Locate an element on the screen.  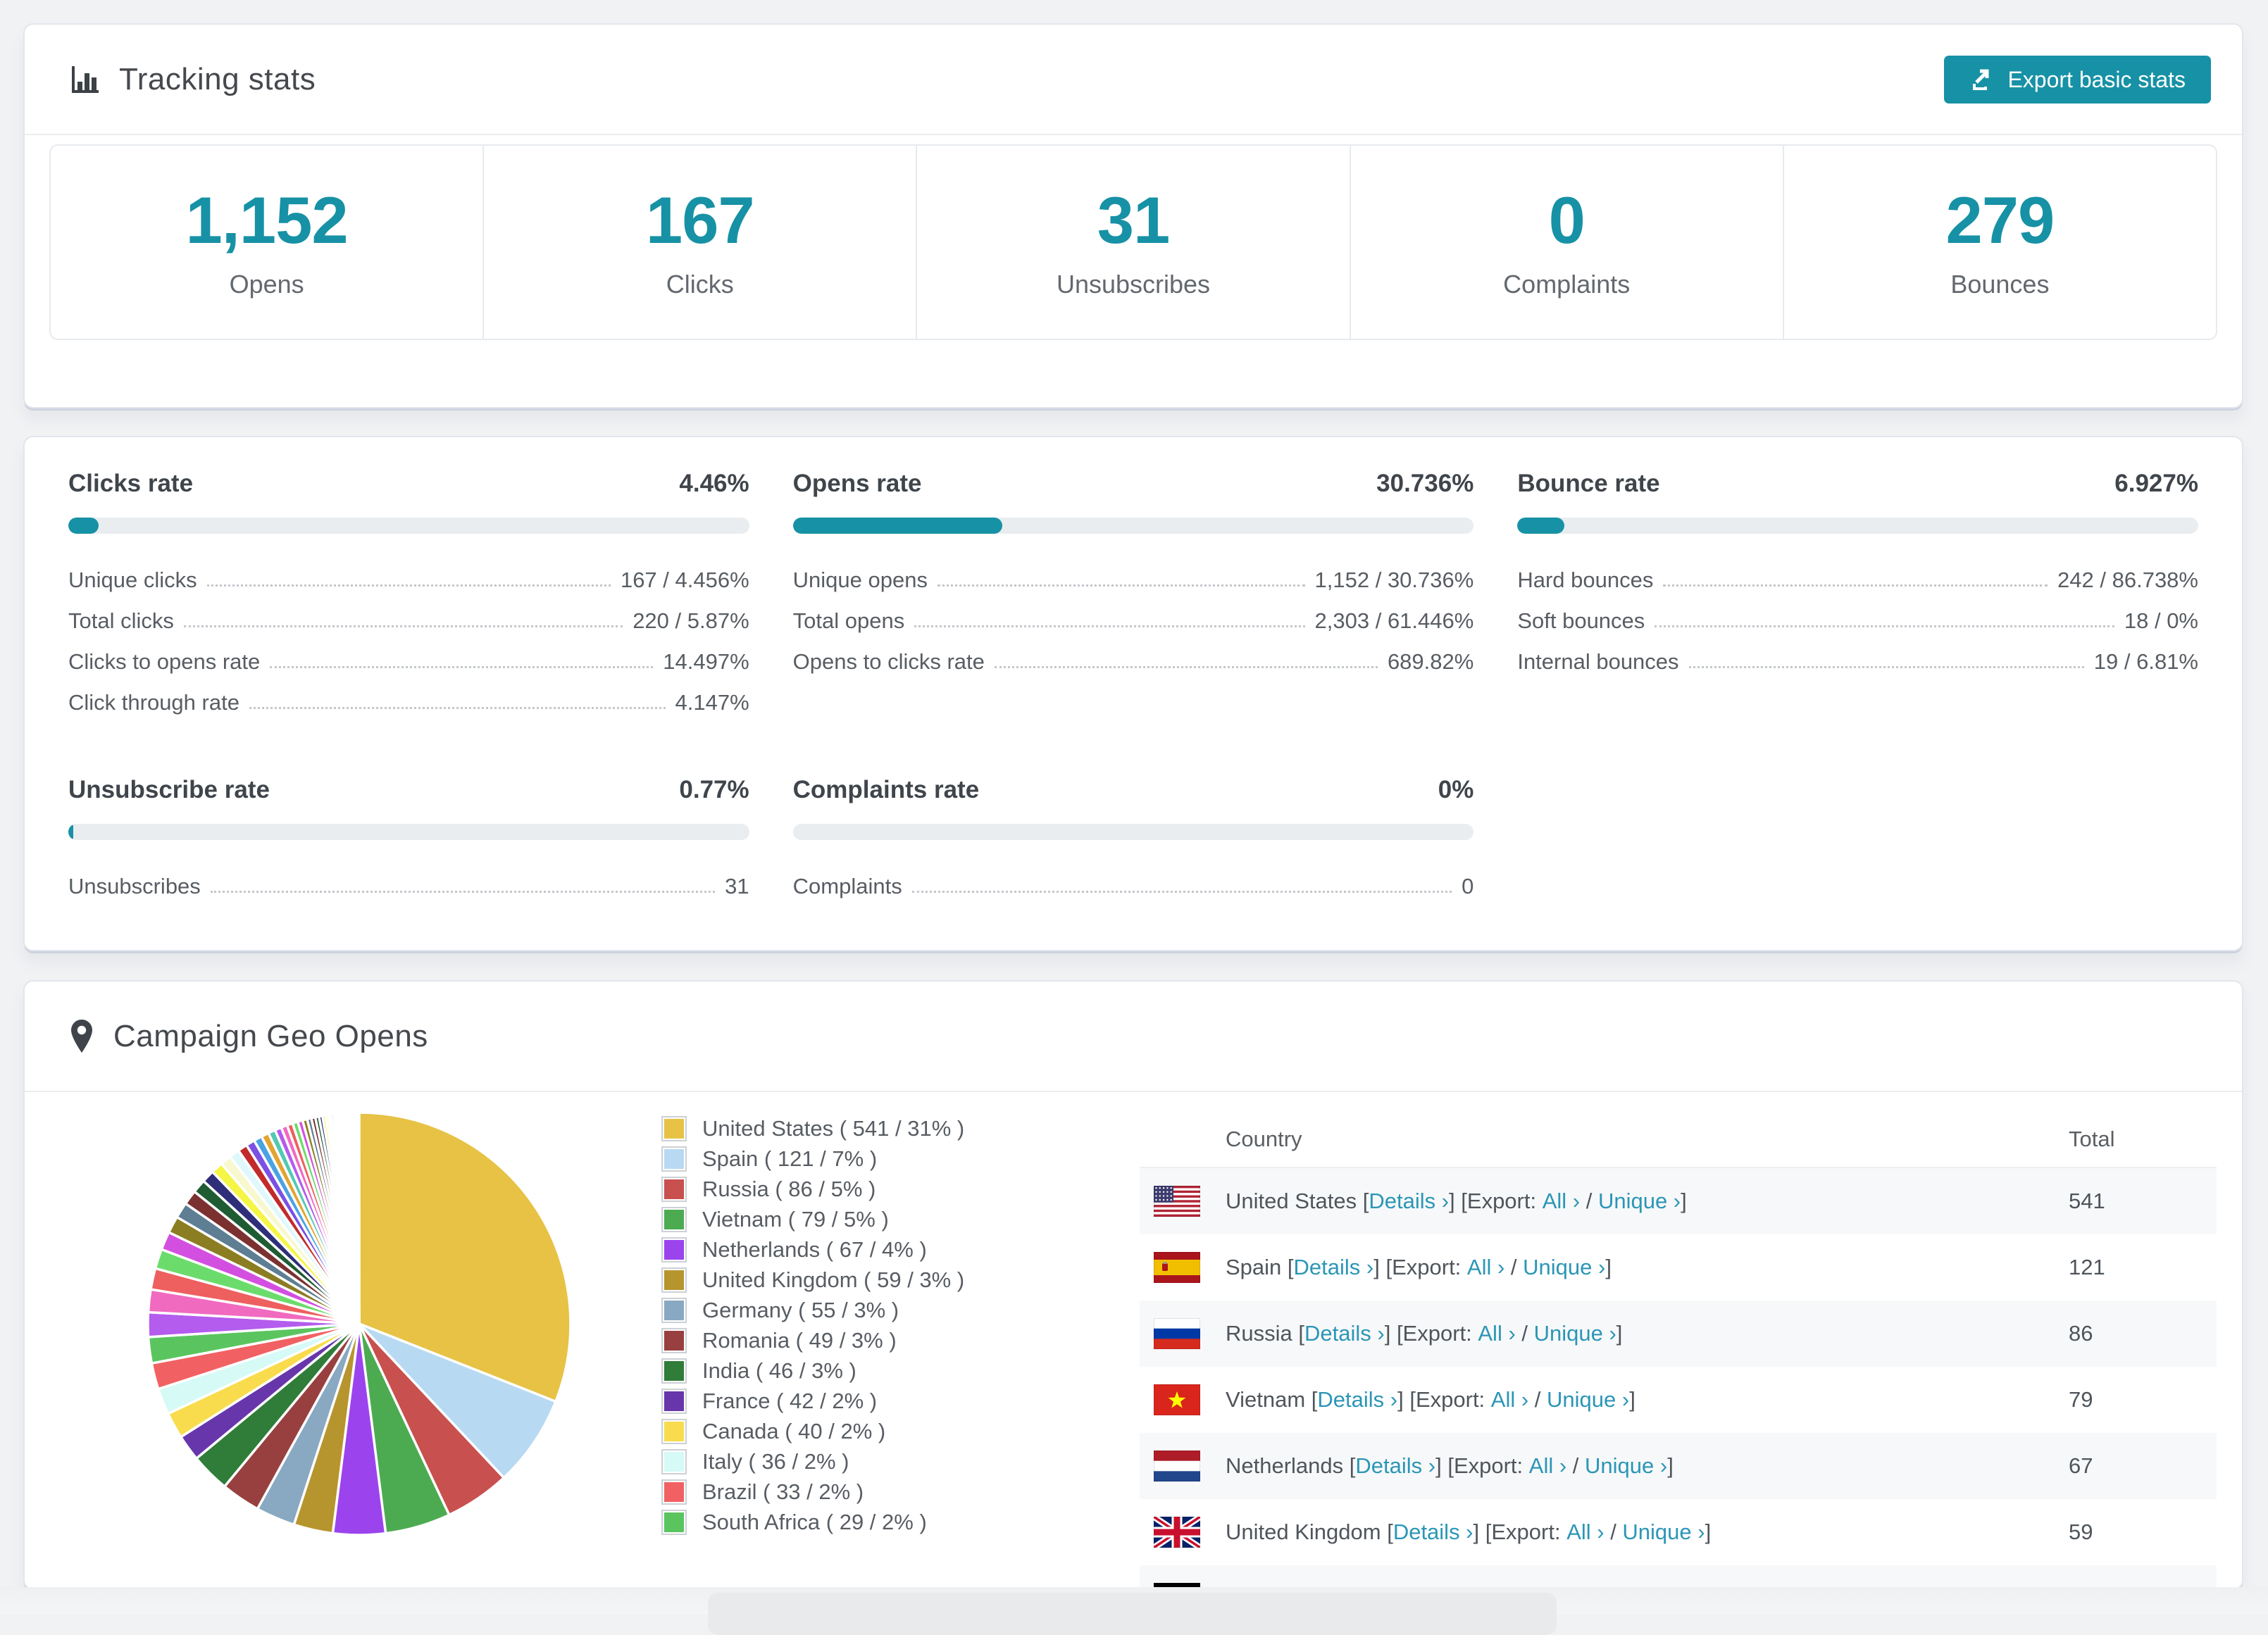
ru-flag-icon is located at coordinates (1177, 1333).